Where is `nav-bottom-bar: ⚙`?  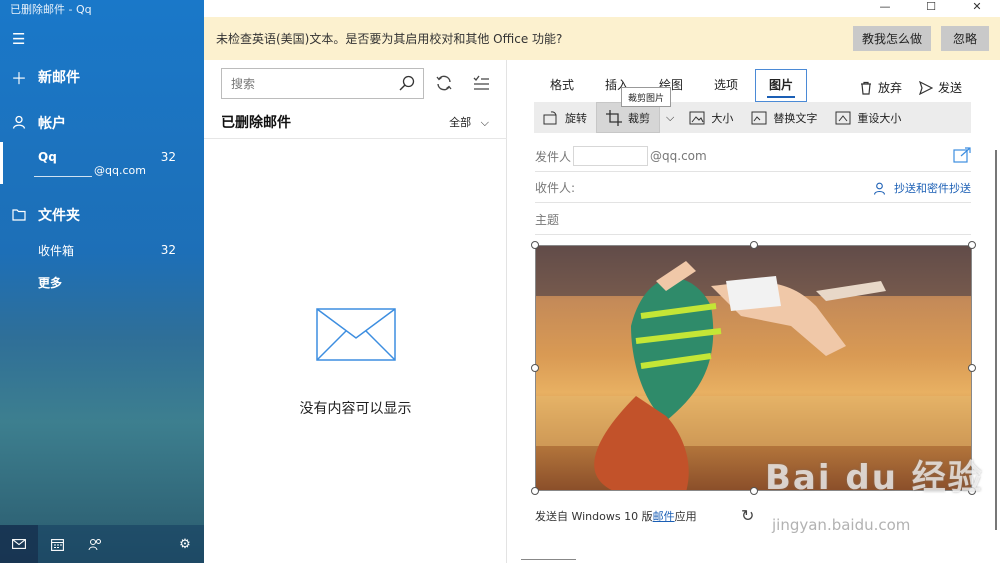
nav-bottom-bar: ⚙ is located at coordinates (102, 544).